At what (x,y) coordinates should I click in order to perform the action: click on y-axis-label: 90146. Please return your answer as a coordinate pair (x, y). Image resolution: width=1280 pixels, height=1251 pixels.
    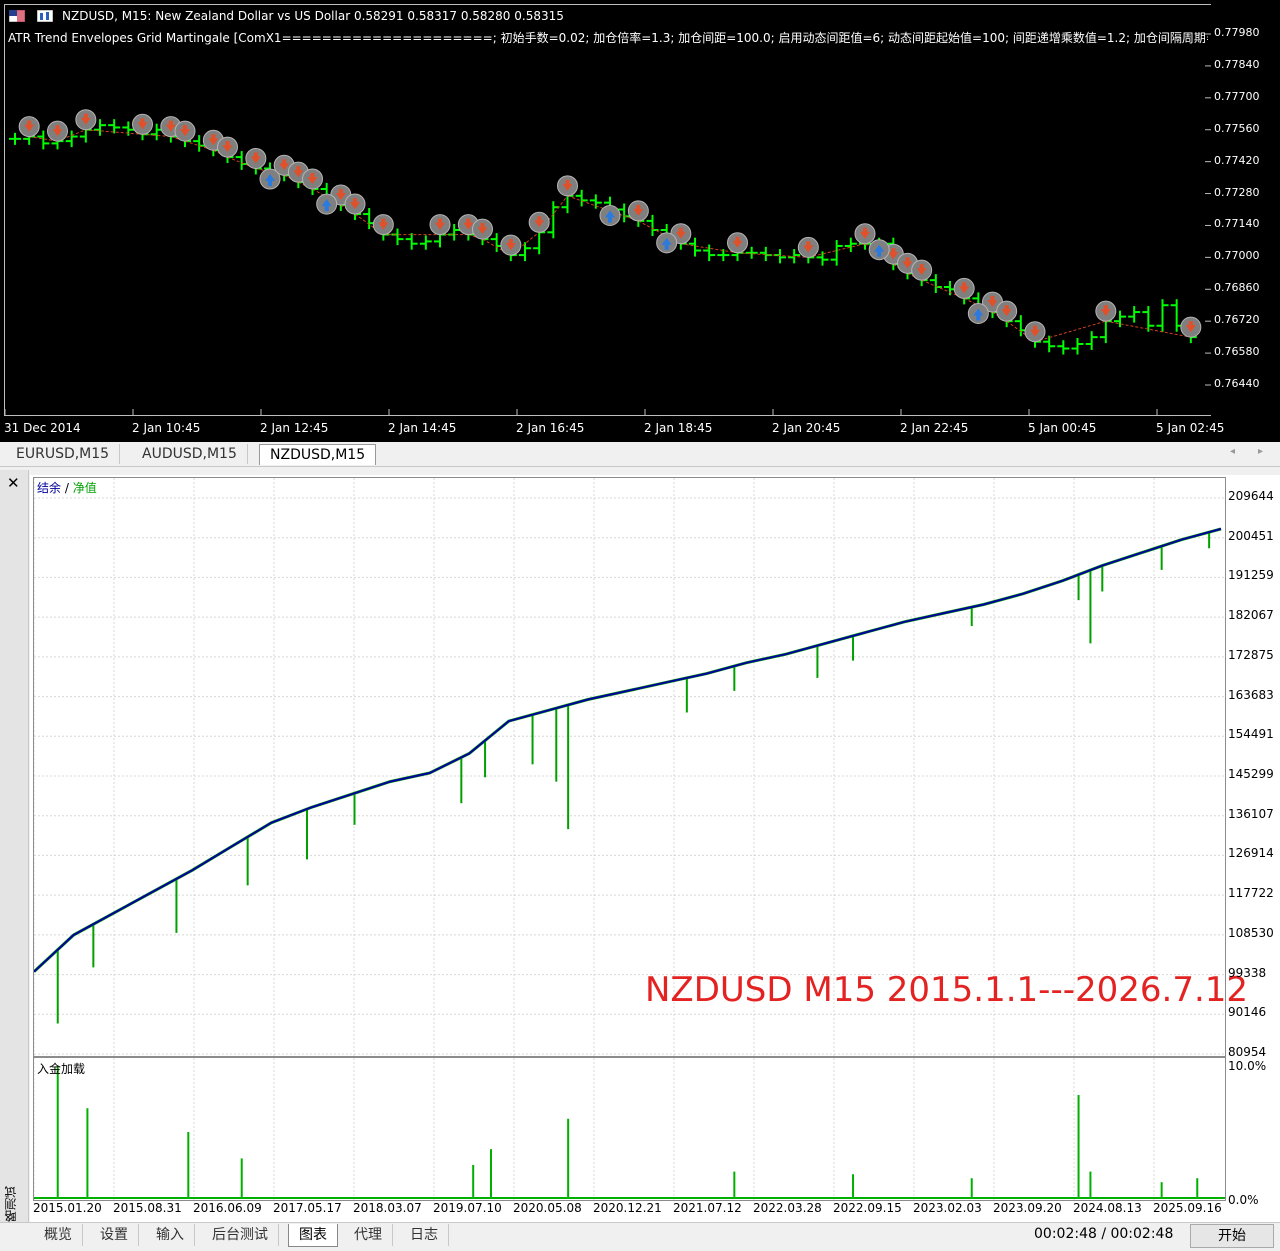
    Looking at the image, I should click on (1247, 1012).